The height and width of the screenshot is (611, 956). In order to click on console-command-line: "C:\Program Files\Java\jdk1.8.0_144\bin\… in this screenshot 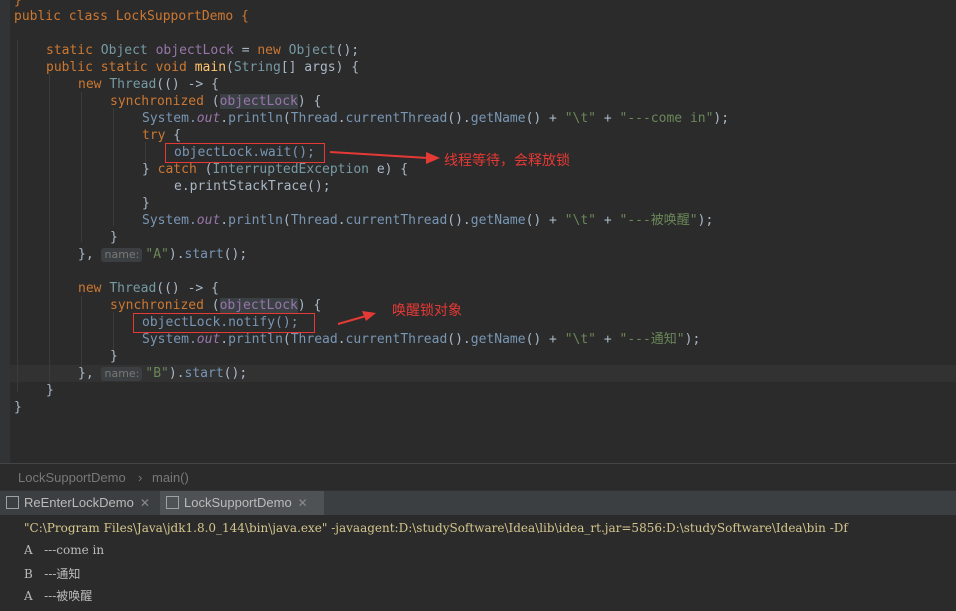, I will do `click(436, 528)`.